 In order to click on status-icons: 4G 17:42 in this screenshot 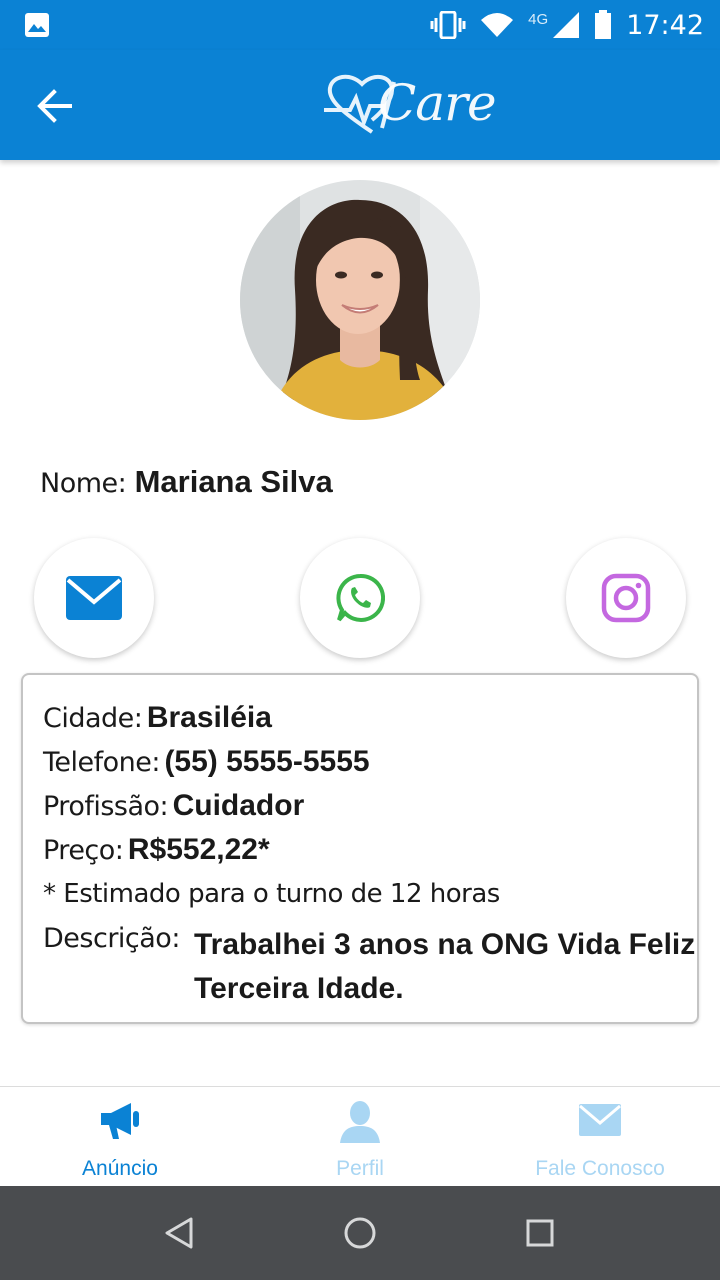, I will do `click(567, 25)`.